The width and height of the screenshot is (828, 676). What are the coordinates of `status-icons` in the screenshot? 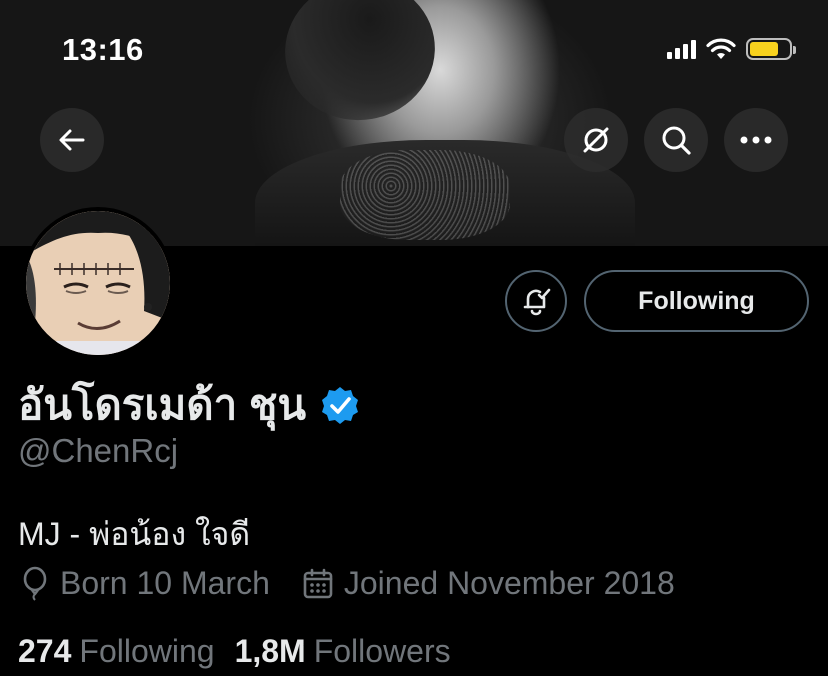 It's located at (731, 49).